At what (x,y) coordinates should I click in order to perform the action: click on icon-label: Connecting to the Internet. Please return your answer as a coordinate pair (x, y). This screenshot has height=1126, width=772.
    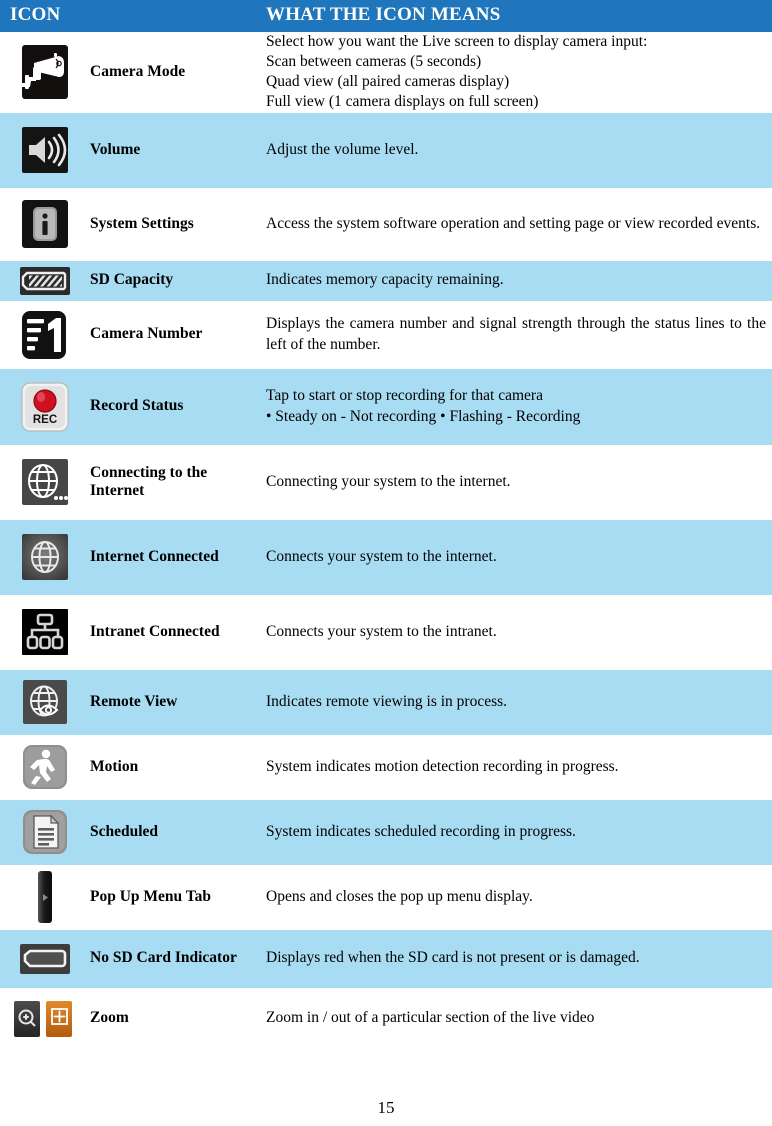
    Looking at the image, I should click on (149, 481).